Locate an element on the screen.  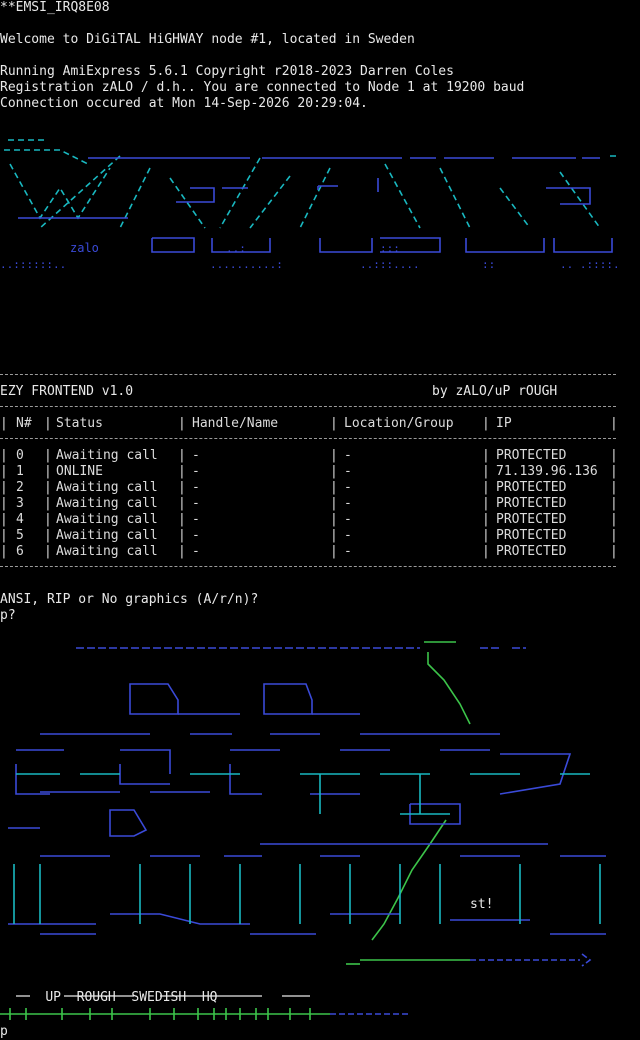
ansi-logo-art: ..::::::.. ..........: ..:::.... : is located at coordinates (310, 205).